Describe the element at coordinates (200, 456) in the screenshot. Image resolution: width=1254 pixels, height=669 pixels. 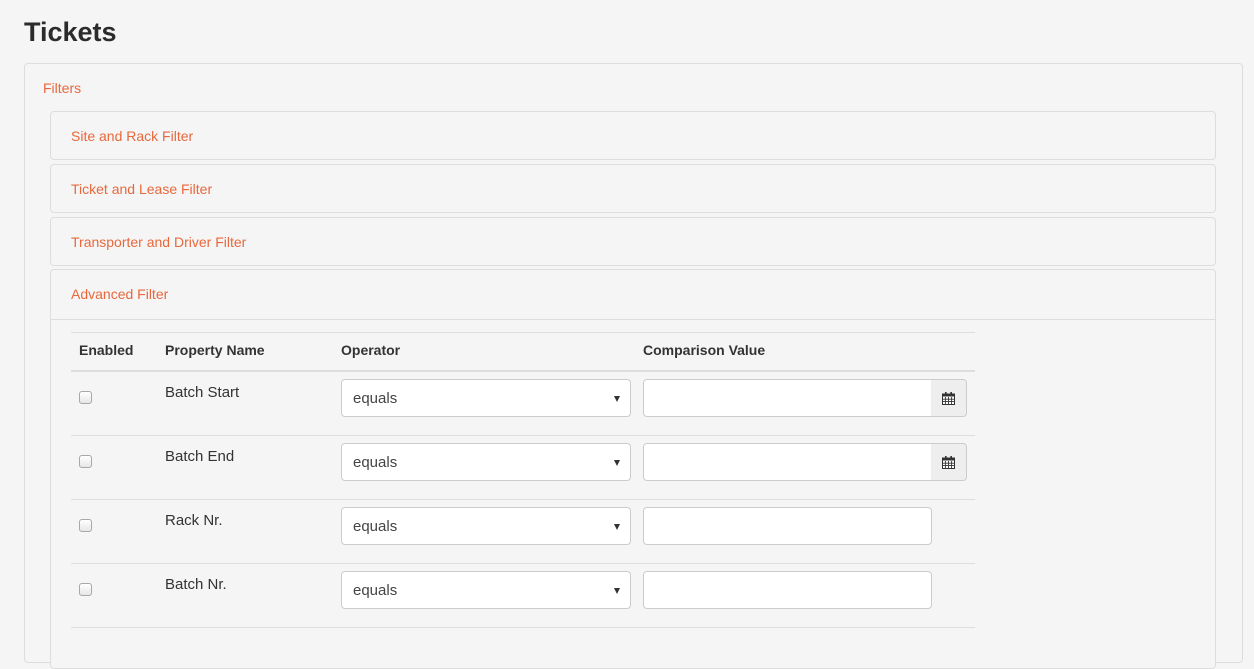
I see `property-name: Batch End` at that location.